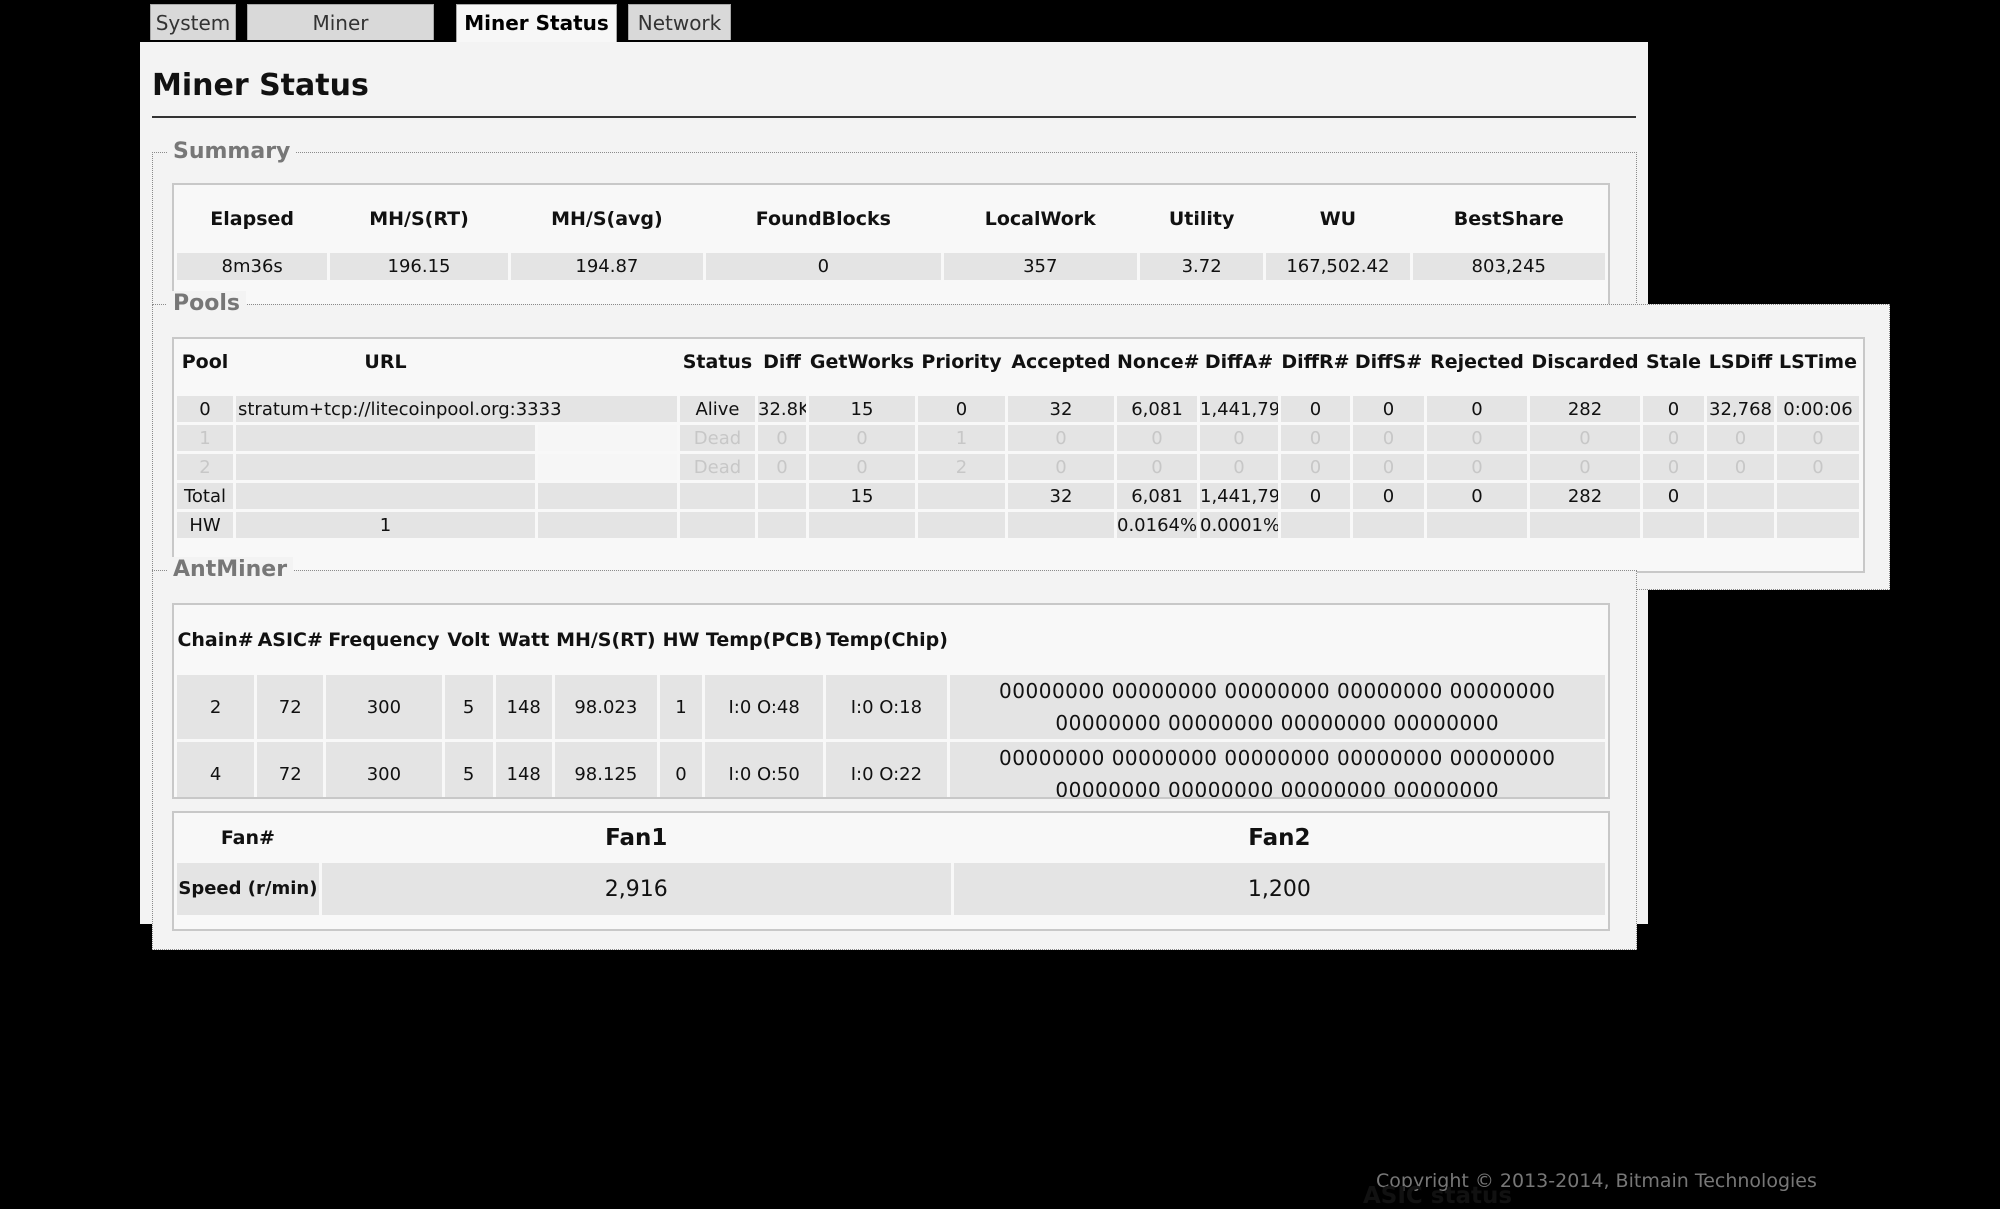  What do you see at coordinates (468, 640) in the screenshot?
I see `antminer-header: Volt` at bounding box center [468, 640].